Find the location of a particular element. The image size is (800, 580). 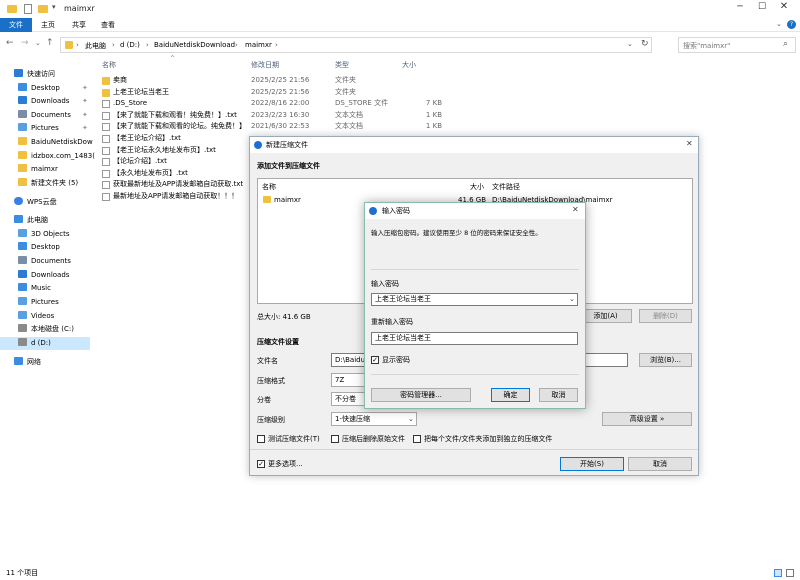

tab-home: 主页 is located at coordinates (48, 25).